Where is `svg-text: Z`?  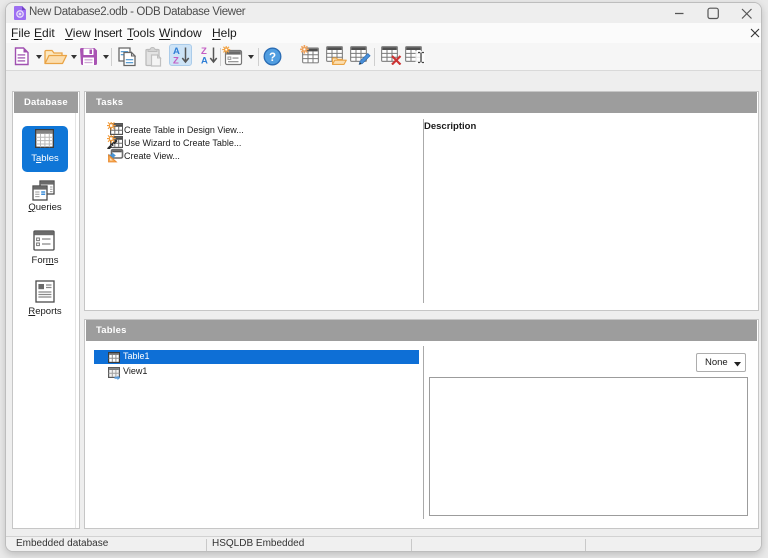 svg-text: Z is located at coordinates (176, 61).